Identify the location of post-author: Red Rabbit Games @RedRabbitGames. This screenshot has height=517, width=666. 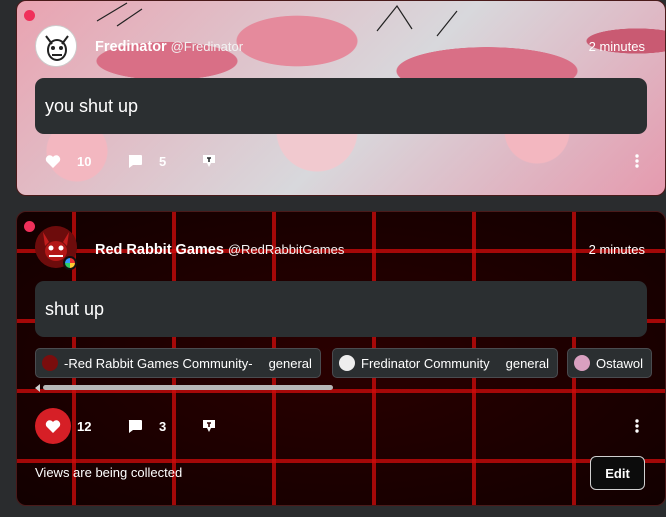
(219, 249).